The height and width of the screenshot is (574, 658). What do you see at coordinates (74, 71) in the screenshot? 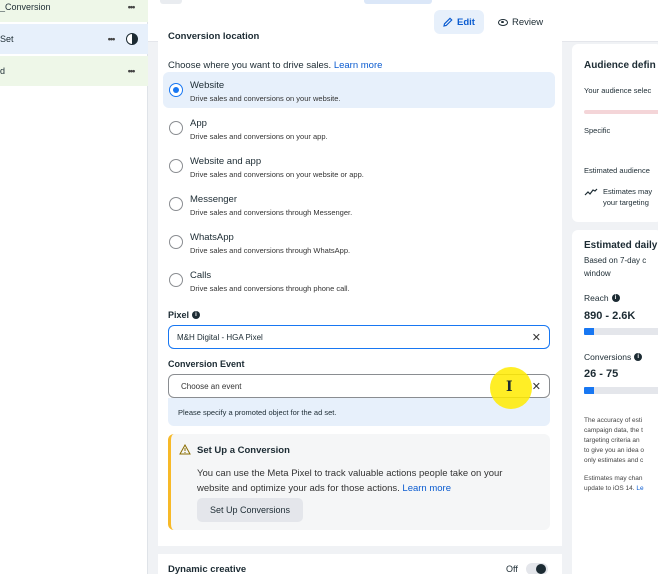
I see `tree-row-ad: d •••` at bounding box center [74, 71].